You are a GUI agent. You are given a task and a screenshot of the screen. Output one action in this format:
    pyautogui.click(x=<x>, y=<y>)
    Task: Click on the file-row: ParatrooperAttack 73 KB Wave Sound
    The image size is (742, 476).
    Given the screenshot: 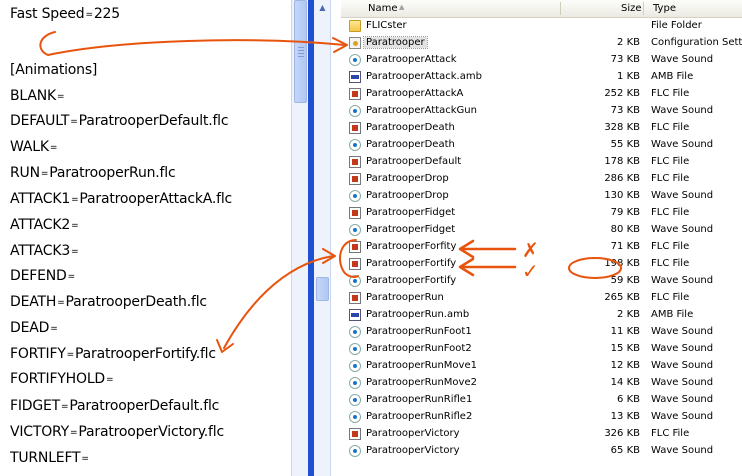 What is the action you would take?
    pyautogui.click(x=541, y=60)
    